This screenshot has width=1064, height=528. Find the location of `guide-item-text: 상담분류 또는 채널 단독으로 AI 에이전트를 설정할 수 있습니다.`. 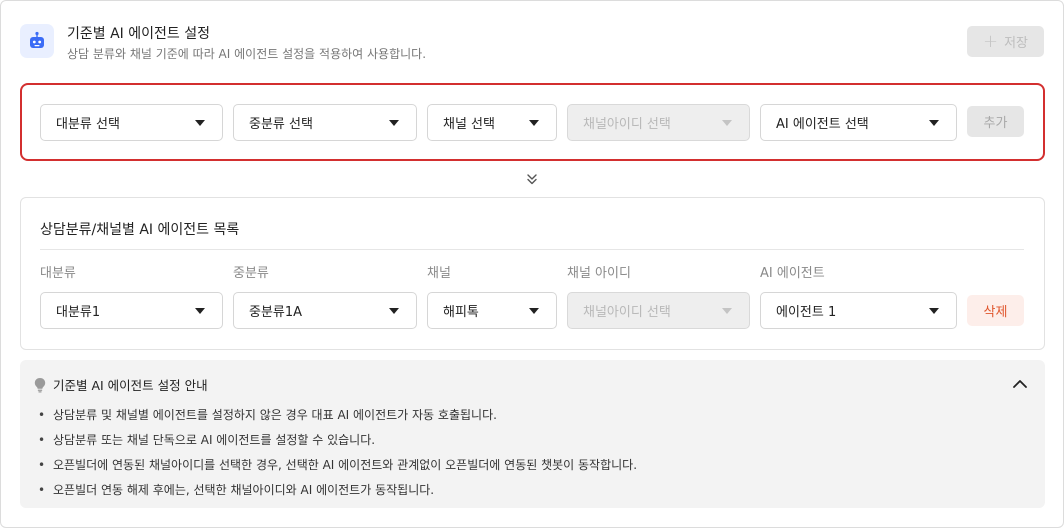

guide-item-text: 상담분류 또는 채널 단독으로 AI 에이전트를 설정할 수 있습니다. is located at coordinates (214, 440).